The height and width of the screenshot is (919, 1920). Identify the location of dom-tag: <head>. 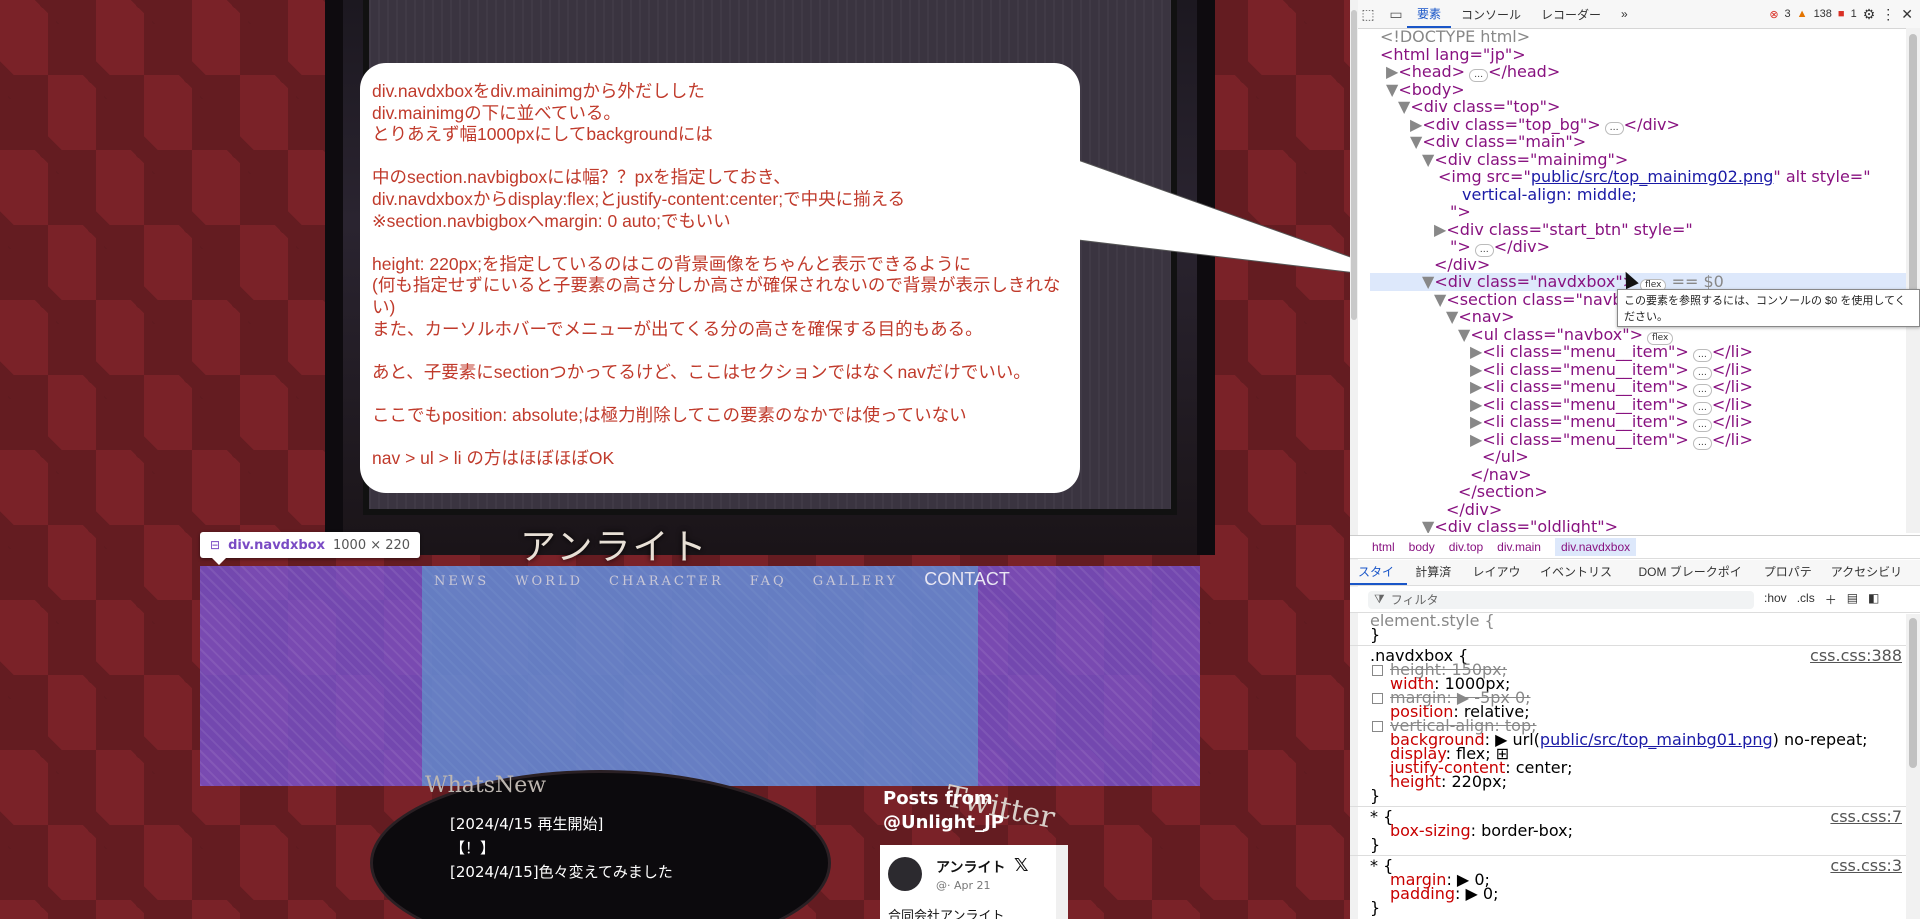
(1431, 71).